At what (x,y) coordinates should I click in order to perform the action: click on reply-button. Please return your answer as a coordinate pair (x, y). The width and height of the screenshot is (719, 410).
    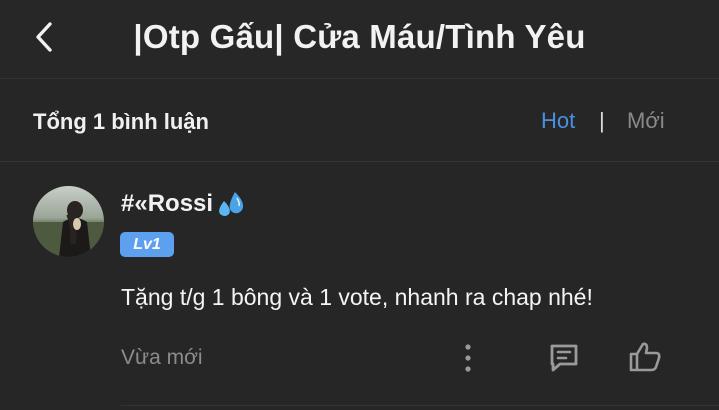
    Looking at the image, I should click on (564, 357).